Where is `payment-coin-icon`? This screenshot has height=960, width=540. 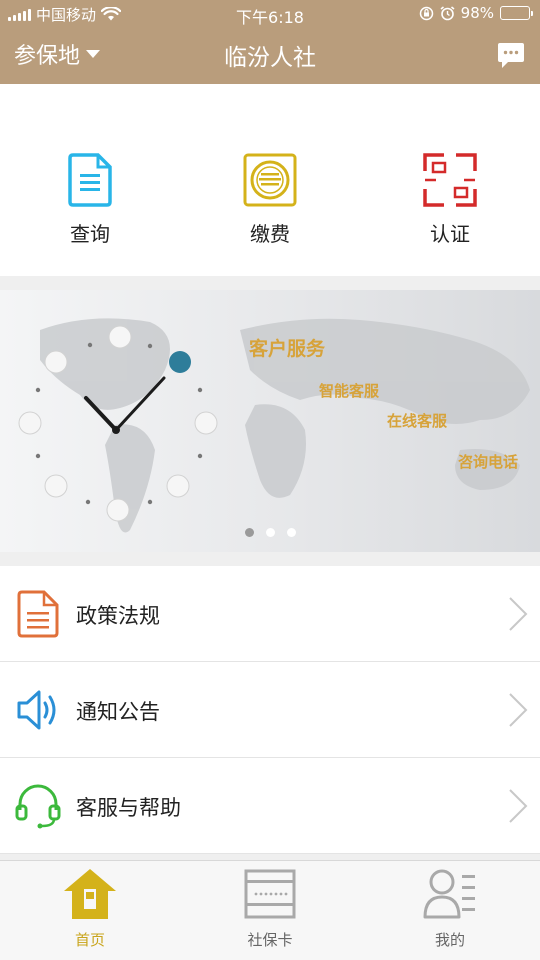
payment-coin-icon is located at coordinates (270, 180).